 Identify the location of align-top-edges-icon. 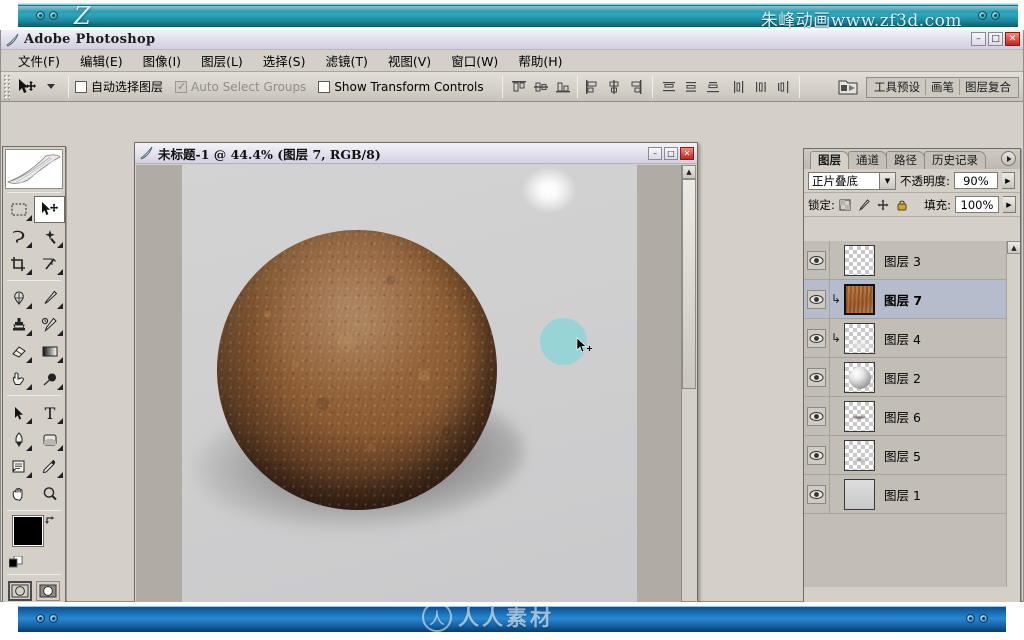
(519, 87).